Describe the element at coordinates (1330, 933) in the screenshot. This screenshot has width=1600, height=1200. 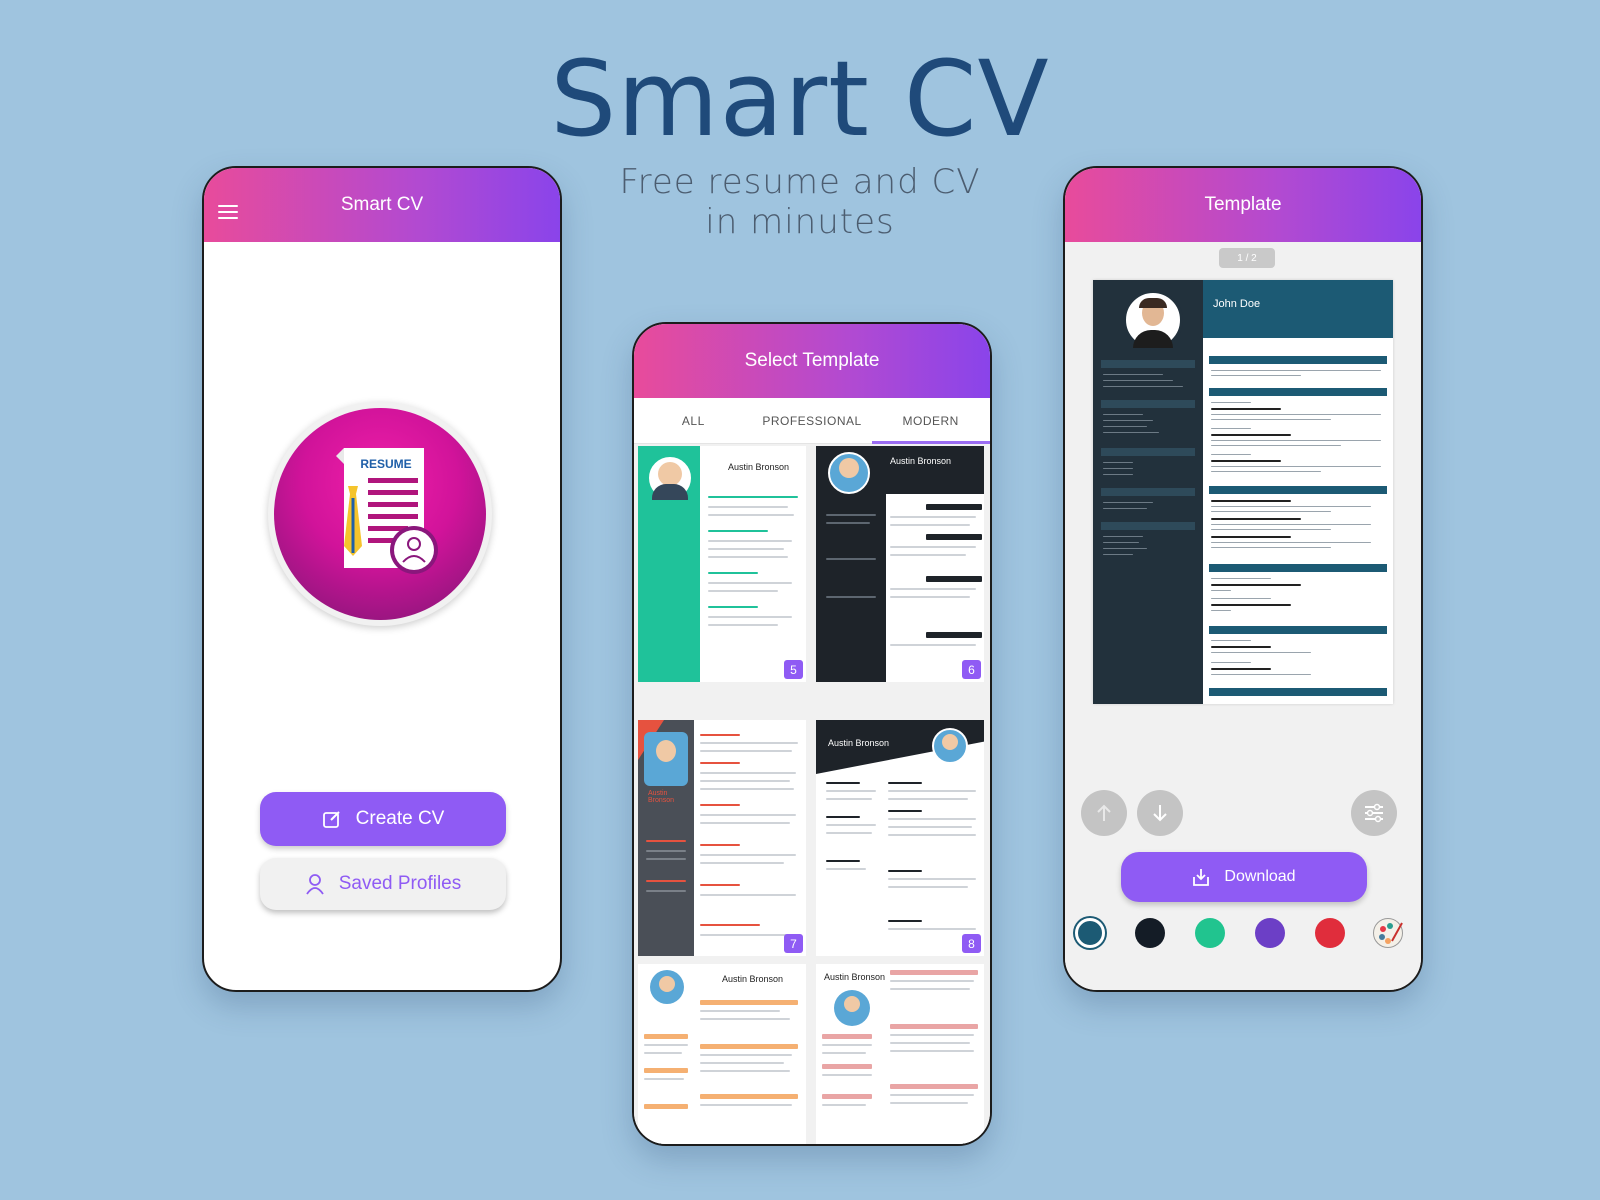
I see `color-swatch-red` at that location.